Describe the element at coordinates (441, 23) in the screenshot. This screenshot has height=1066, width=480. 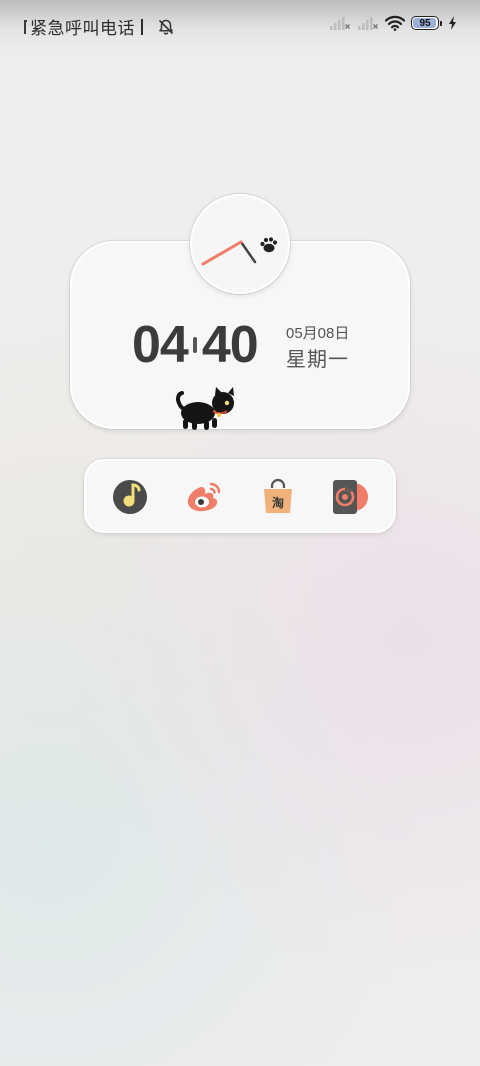
I see `battery-cap` at that location.